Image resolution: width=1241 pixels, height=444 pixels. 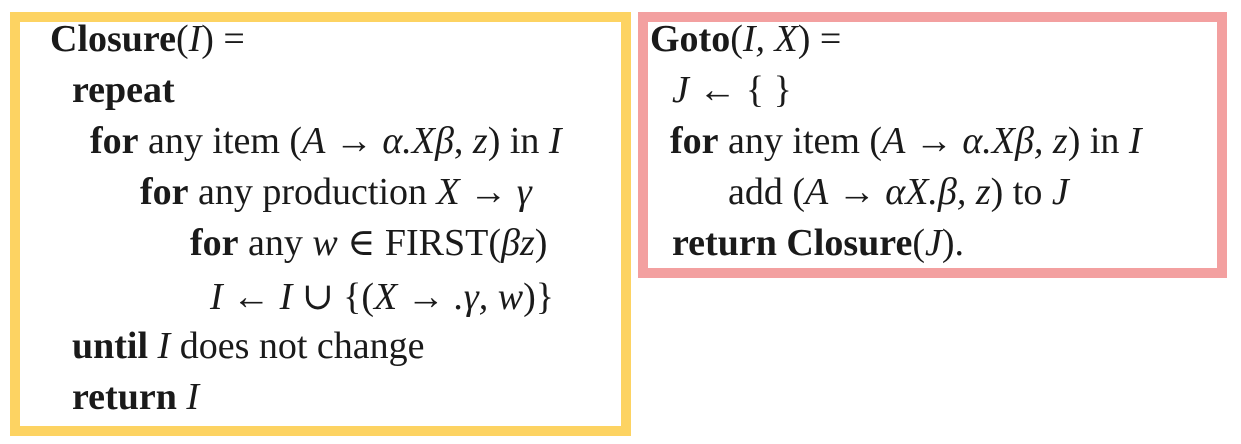 What do you see at coordinates (768, 90) in the screenshot?
I see `empty-set: { }` at bounding box center [768, 90].